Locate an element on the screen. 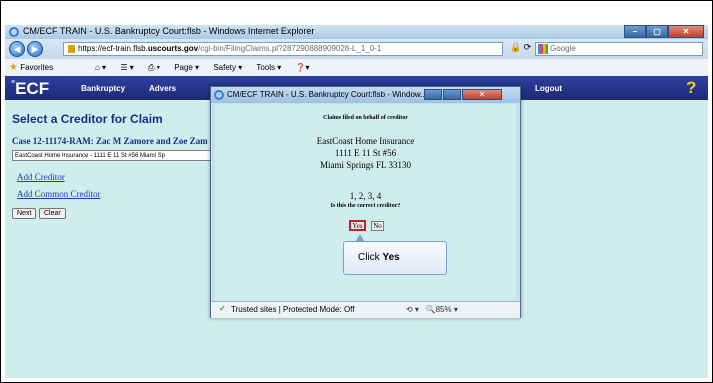 Image resolution: width=713 pixels, height=383 pixels. command-bar: ⌂ ▾ ☰ ▾ ⎙ ▾ Page ▾ Safety ▾ Tools ▾ ❓▾ is located at coordinates (208, 68).